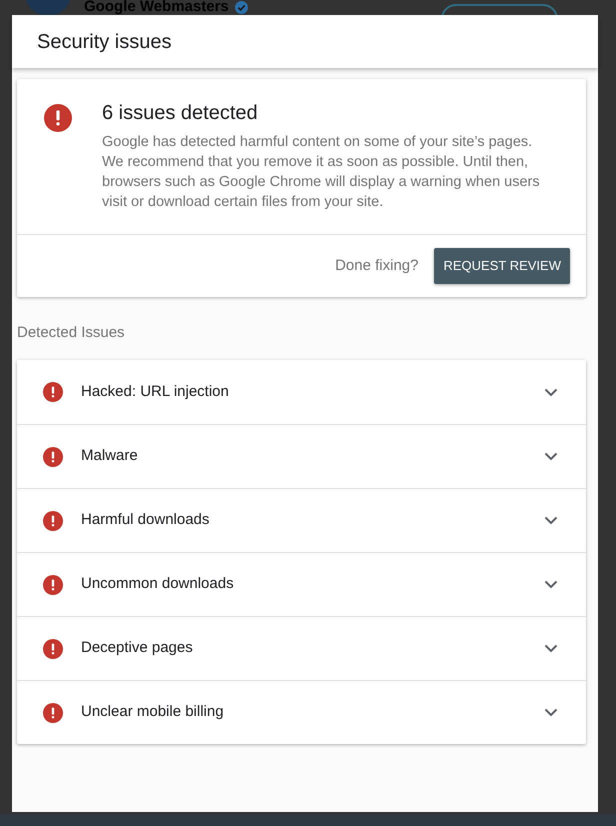  I want to click on issue-row: Uncommon downloads, so click(301, 584).